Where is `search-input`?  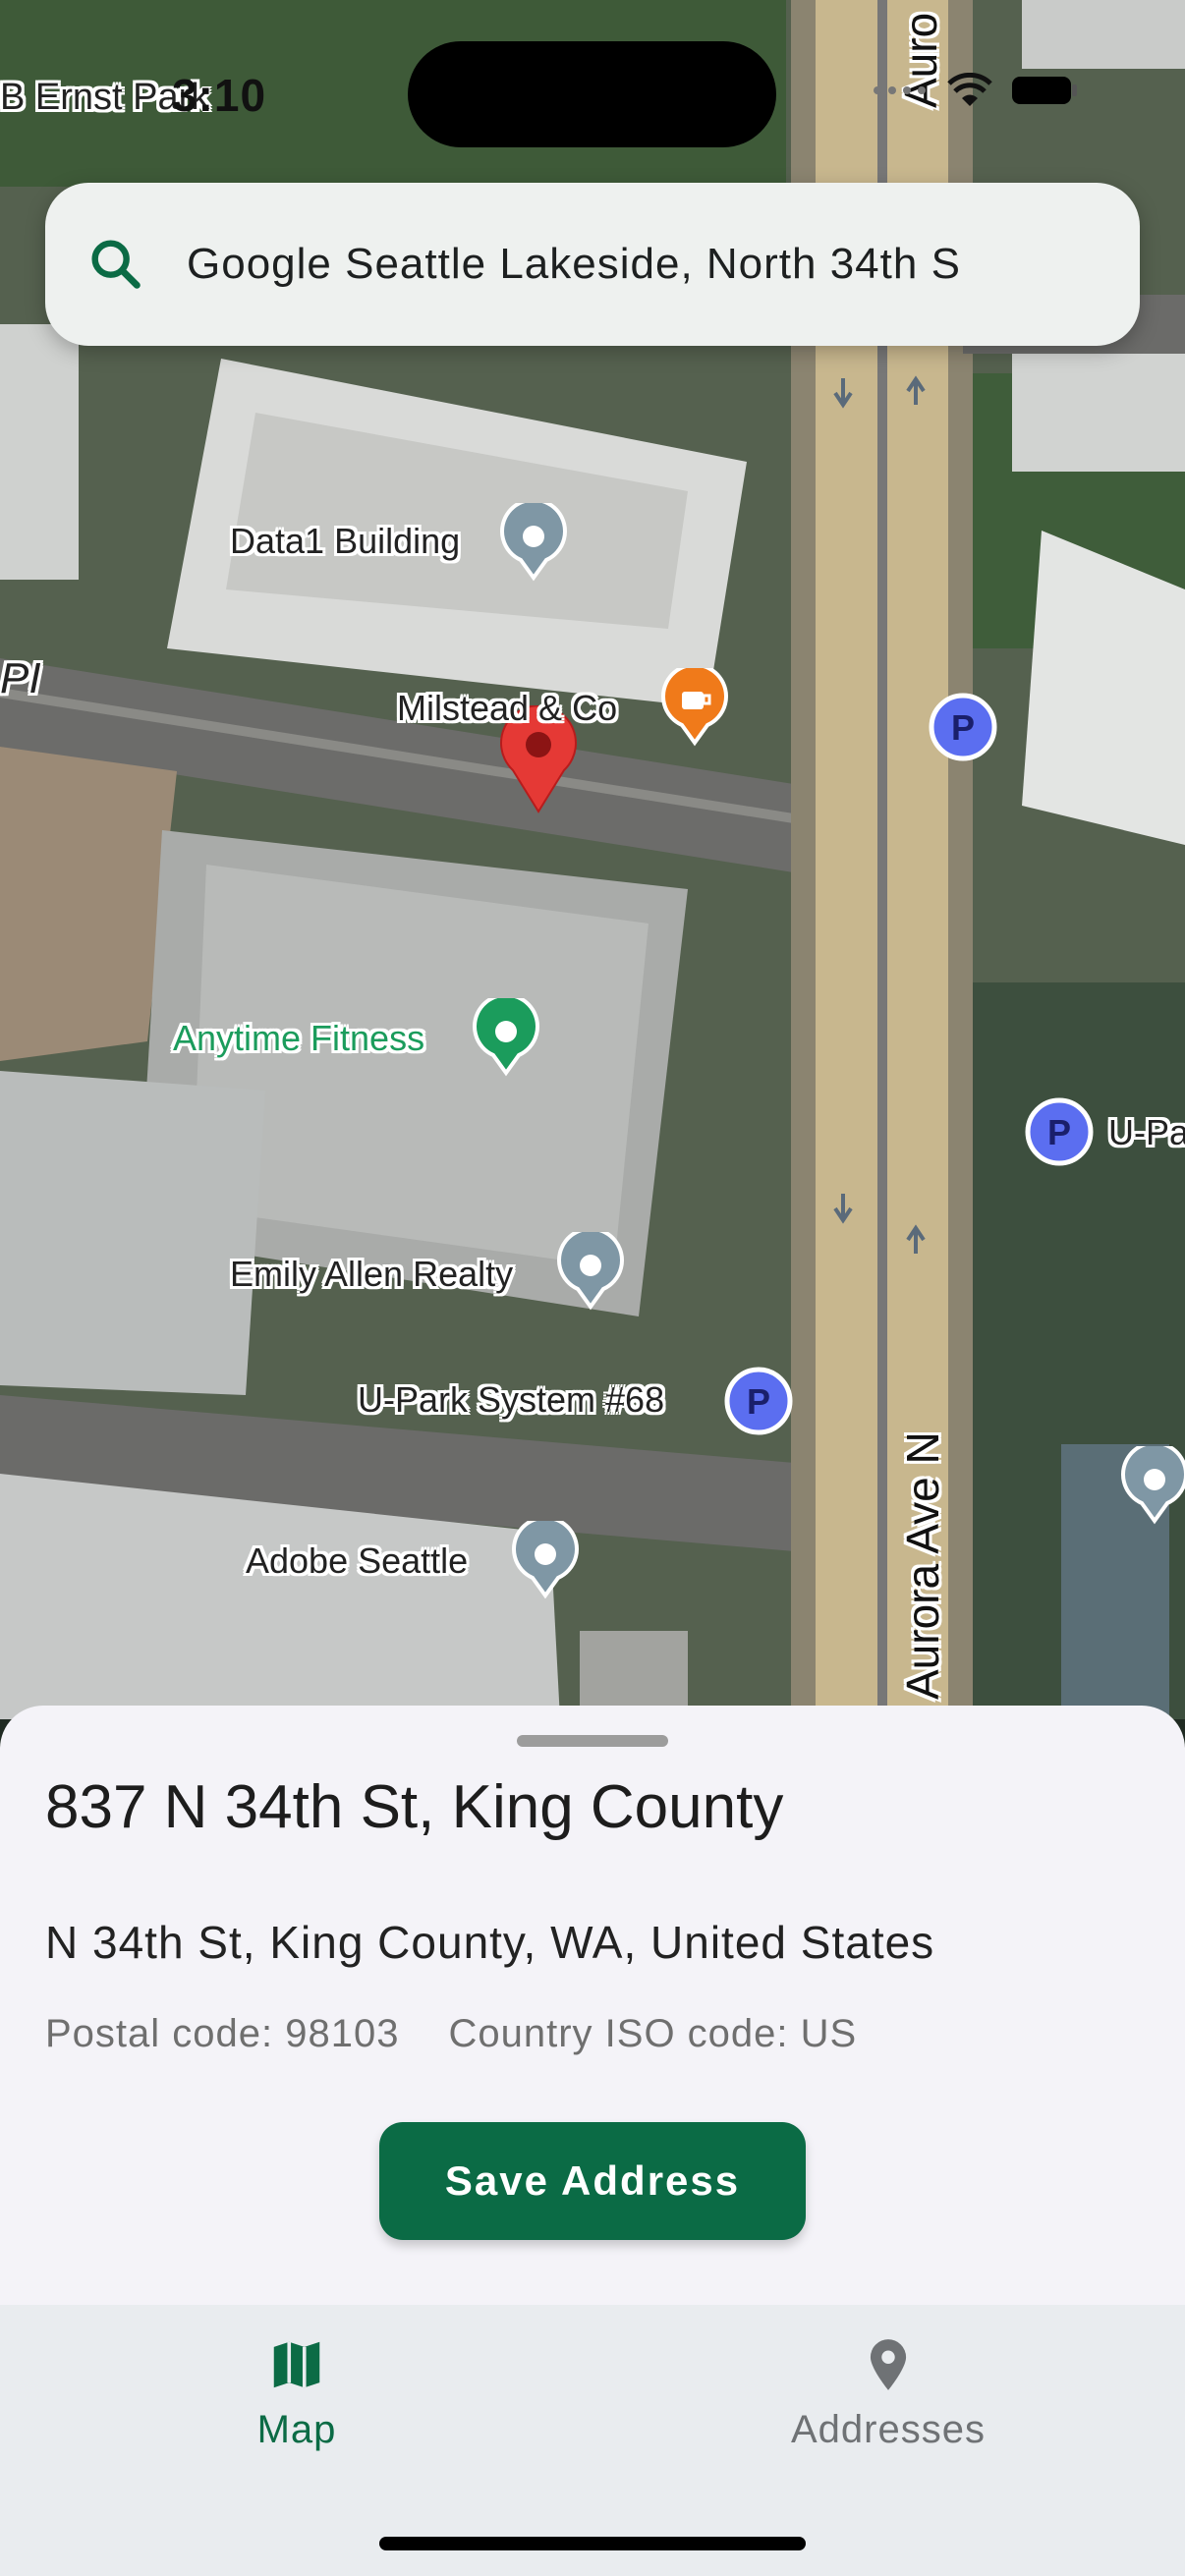 search-input is located at coordinates (639, 264).